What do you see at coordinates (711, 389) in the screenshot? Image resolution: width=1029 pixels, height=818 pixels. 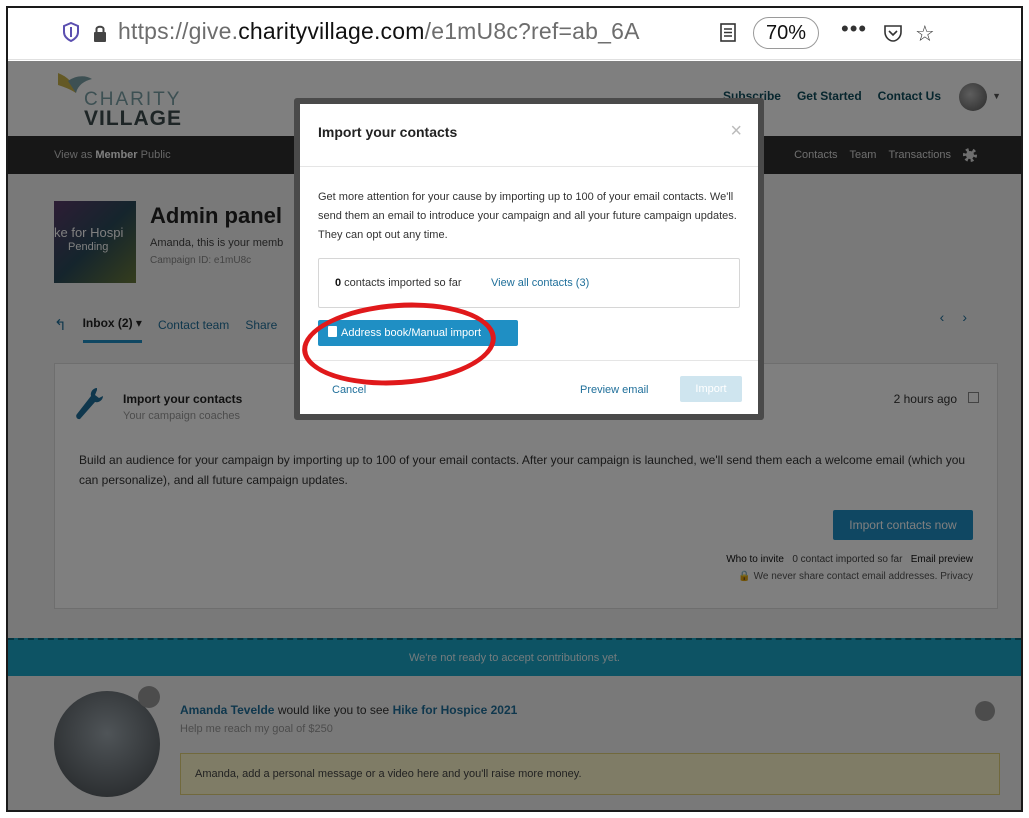 I see `import-button: Import` at bounding box center [711, 389].